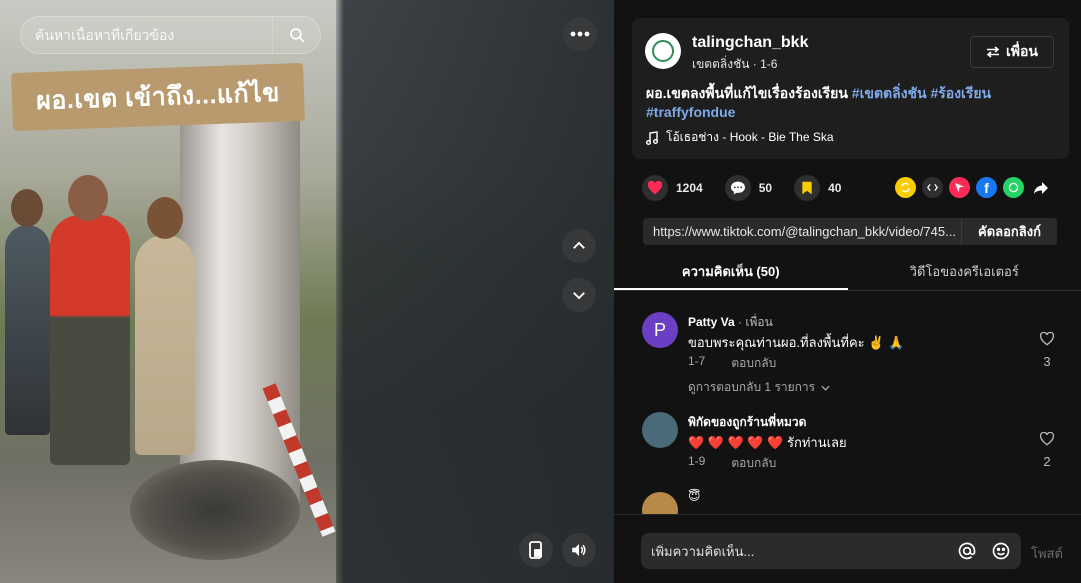  What do you see at coordinates (932, 187) in the screenshot?
I see `embed-code-icon` at bounding box center [932, 187].